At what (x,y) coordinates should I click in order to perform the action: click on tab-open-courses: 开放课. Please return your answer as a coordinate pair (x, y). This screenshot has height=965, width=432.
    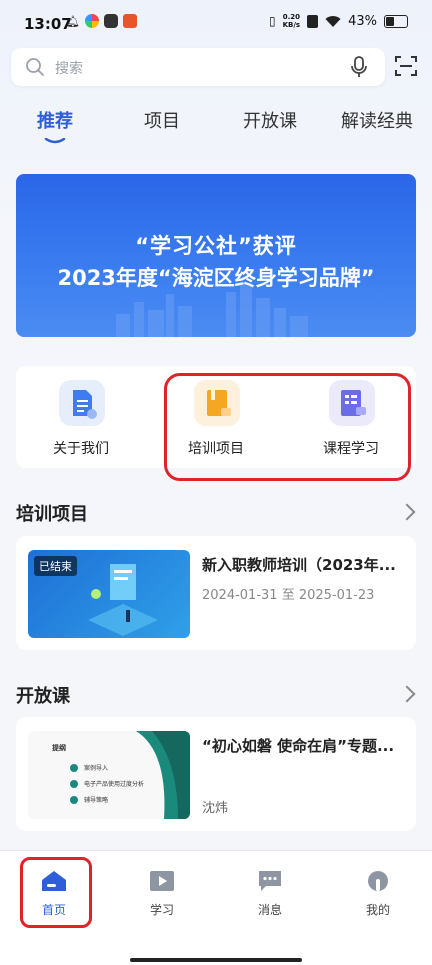
    Looking at the image, I should click on (270, 120).